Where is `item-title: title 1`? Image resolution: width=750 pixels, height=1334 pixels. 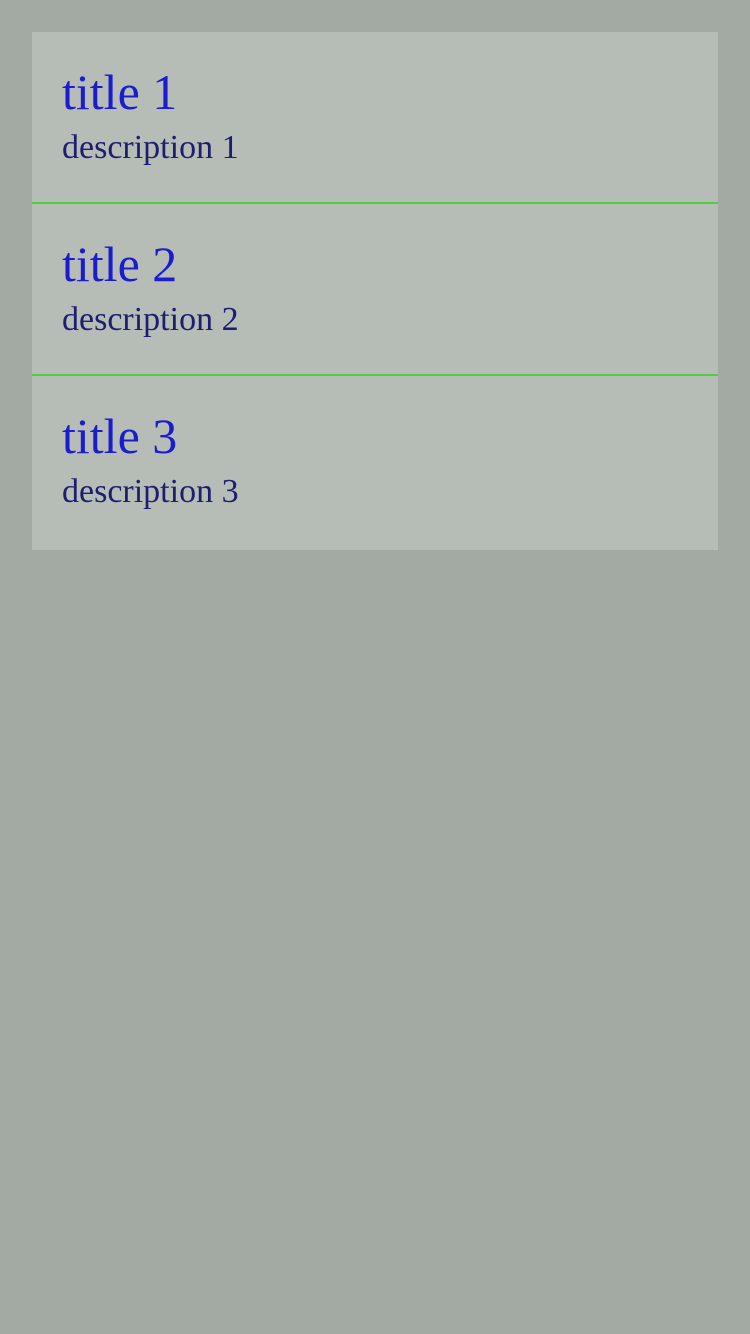
item-title: title 1 is located at coordinates (120, 92).